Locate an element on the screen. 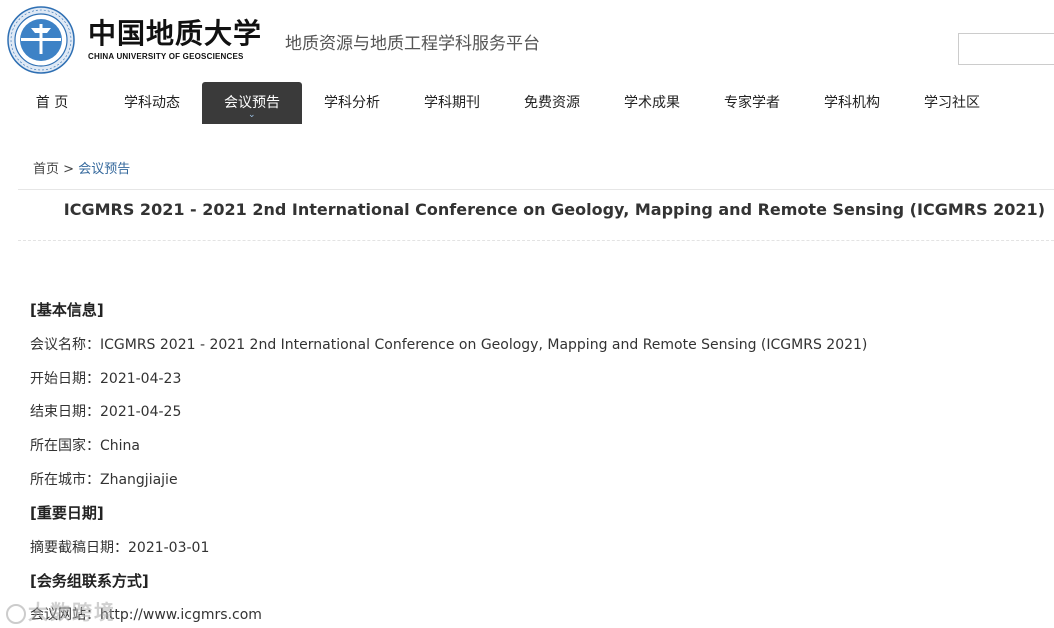  basic-info-heading: [基本信息] is located at coordinates (67, 310).